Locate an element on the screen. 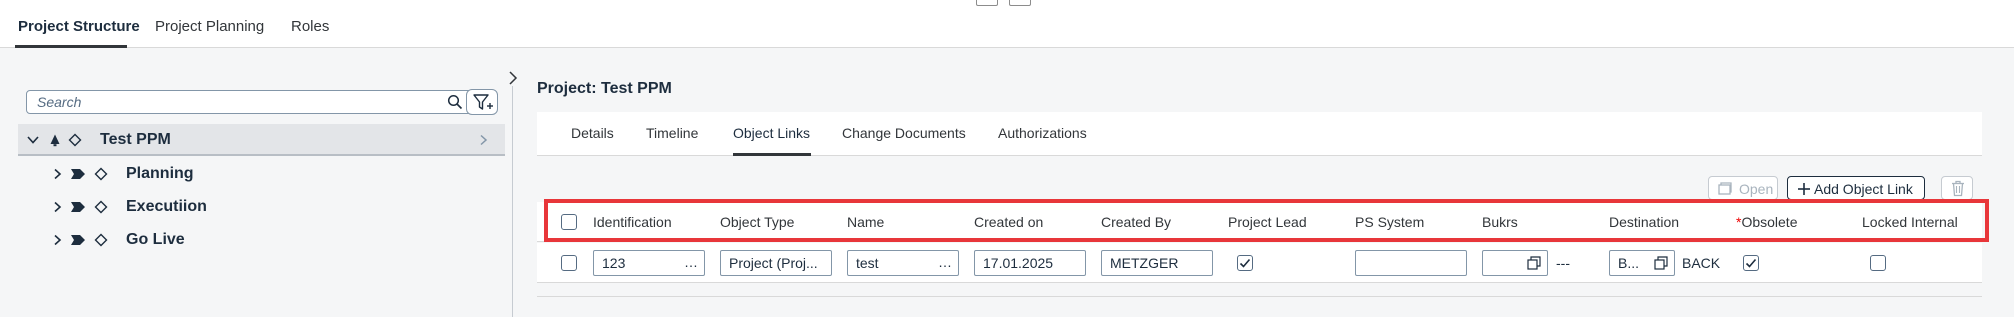  filter-button is located at coordinates (482, 102).